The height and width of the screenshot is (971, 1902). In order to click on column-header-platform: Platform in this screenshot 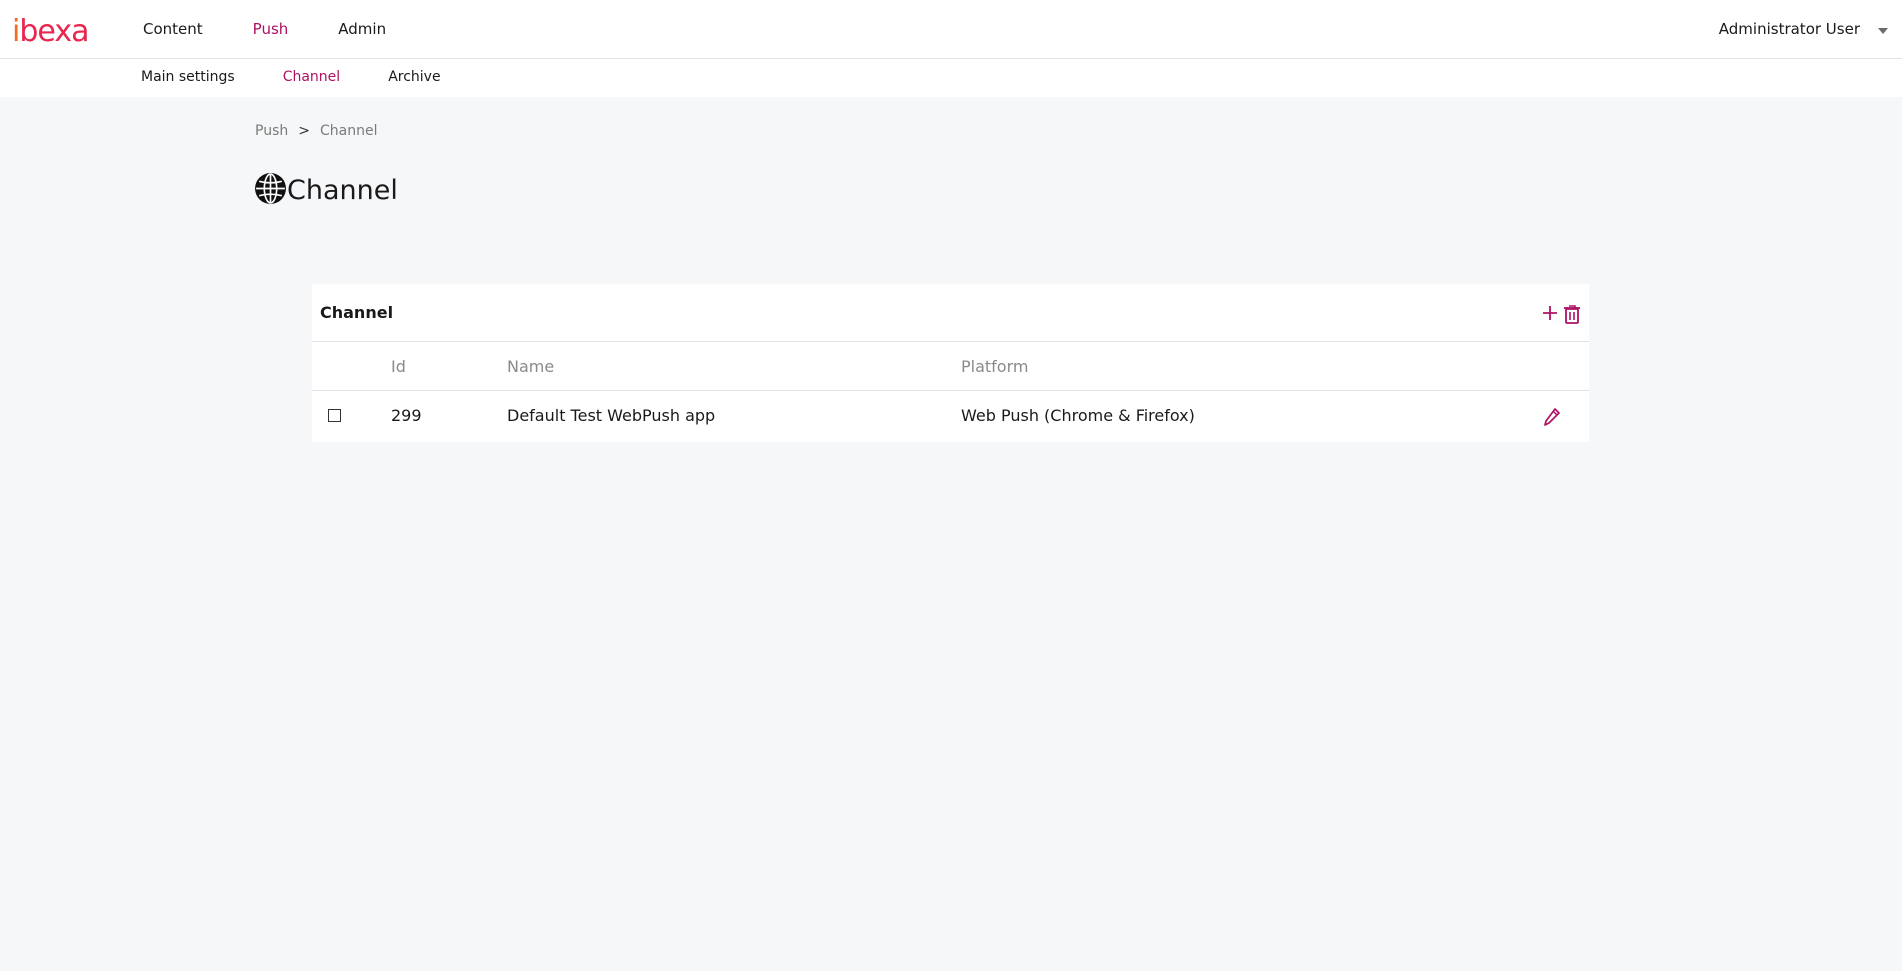, I will do `click(995, 366)`.